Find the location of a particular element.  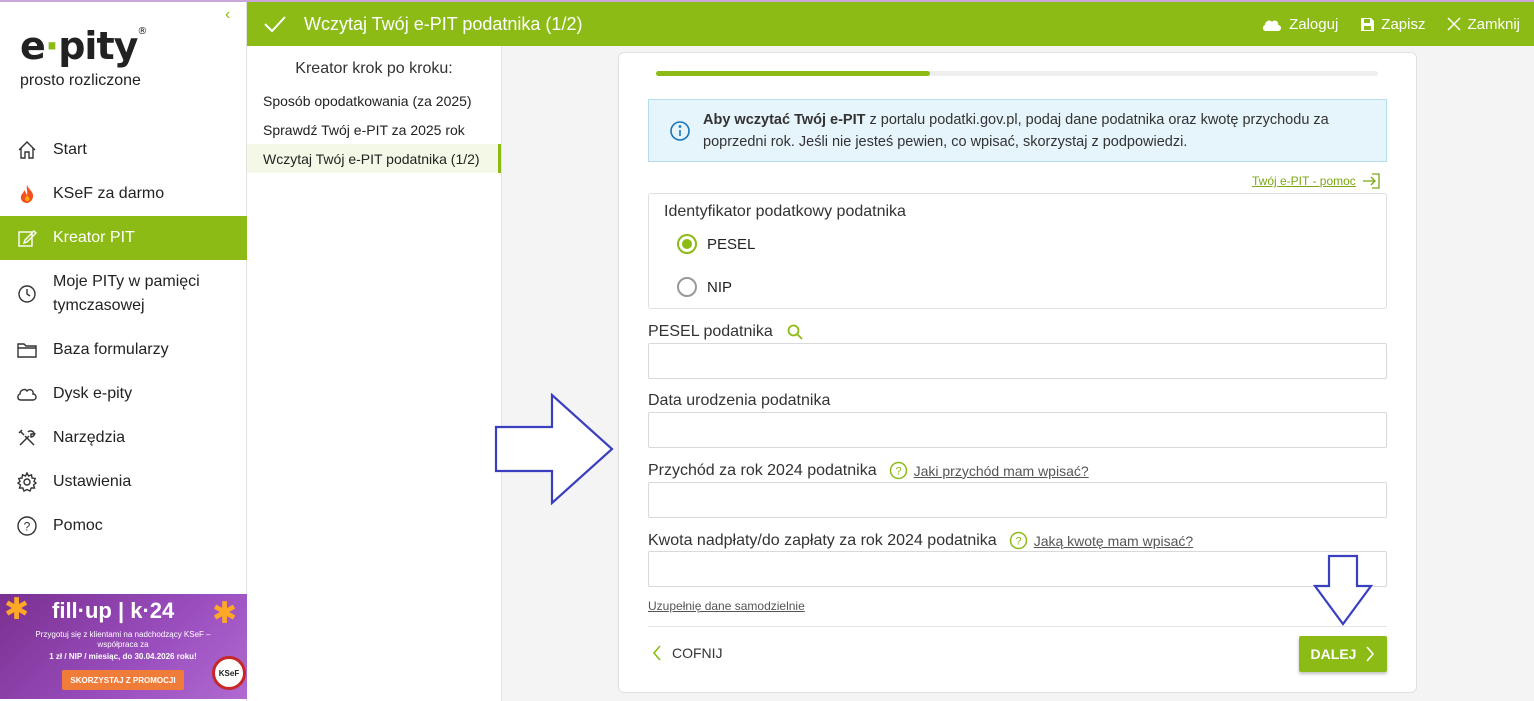

sidebar-item-baza-formularzy: Baza formularzy is located at coordinates (123, 350).